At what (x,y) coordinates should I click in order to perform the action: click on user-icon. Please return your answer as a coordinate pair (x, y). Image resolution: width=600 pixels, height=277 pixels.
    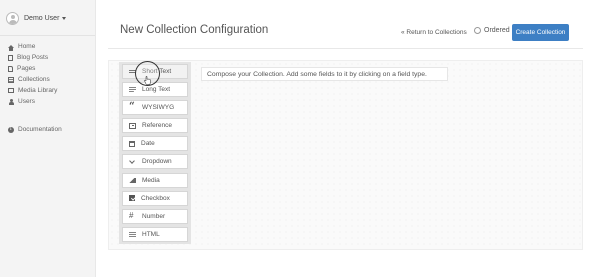
    Looking at the image, I should click on (11, 101).